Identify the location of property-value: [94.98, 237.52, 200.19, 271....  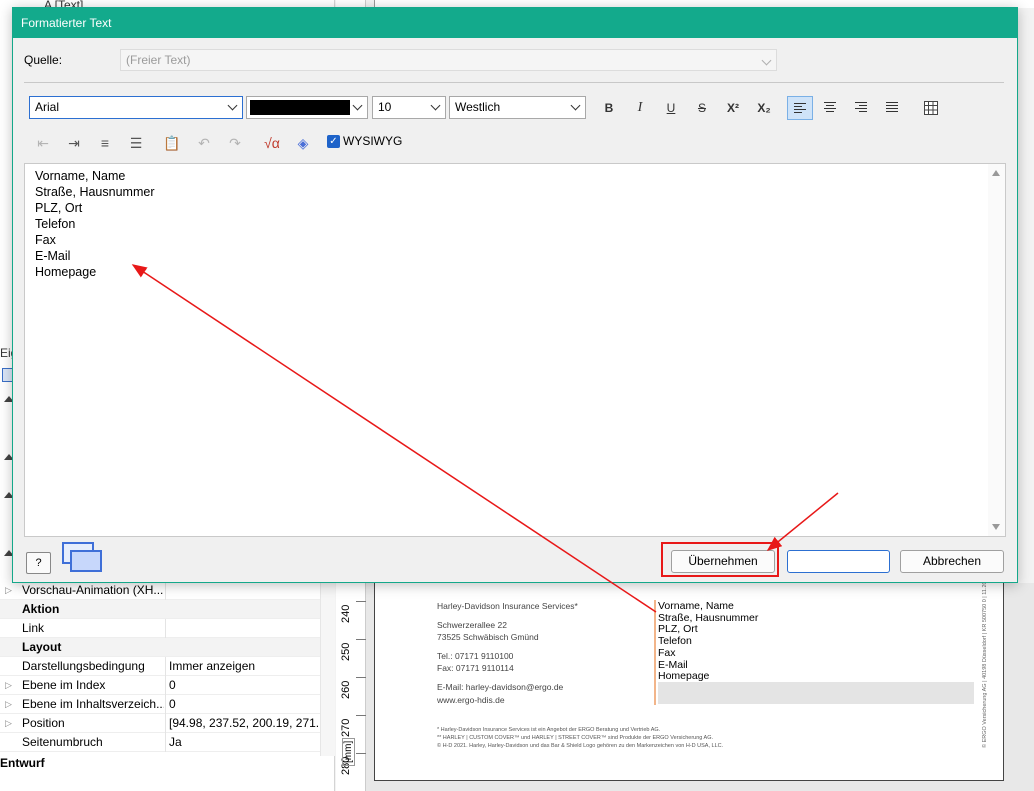
(244, 723).